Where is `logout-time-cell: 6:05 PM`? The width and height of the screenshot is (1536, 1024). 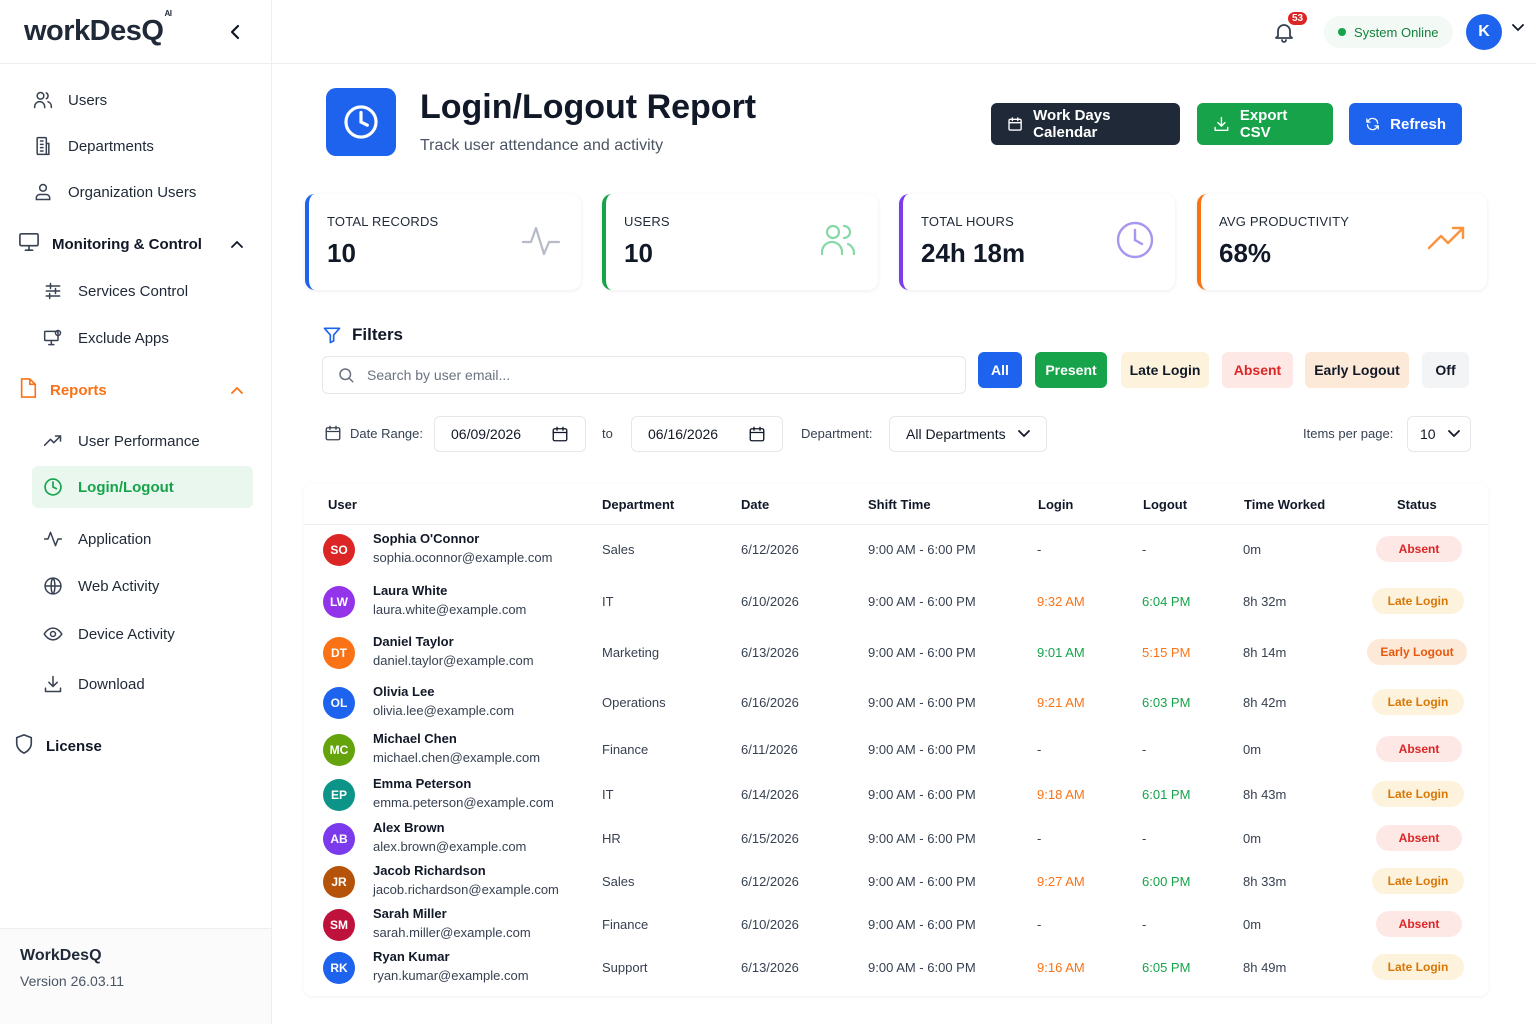 logout-time-cell: 6:05 PM is located at coordinates (1166, 967).